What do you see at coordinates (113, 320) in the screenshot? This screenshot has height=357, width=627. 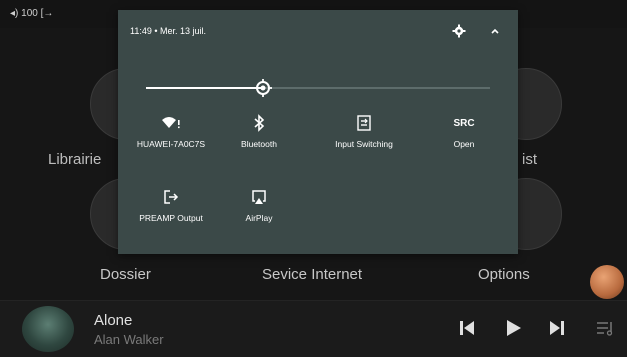 I see `track-title: Alone` at bounding box center [113, 320].